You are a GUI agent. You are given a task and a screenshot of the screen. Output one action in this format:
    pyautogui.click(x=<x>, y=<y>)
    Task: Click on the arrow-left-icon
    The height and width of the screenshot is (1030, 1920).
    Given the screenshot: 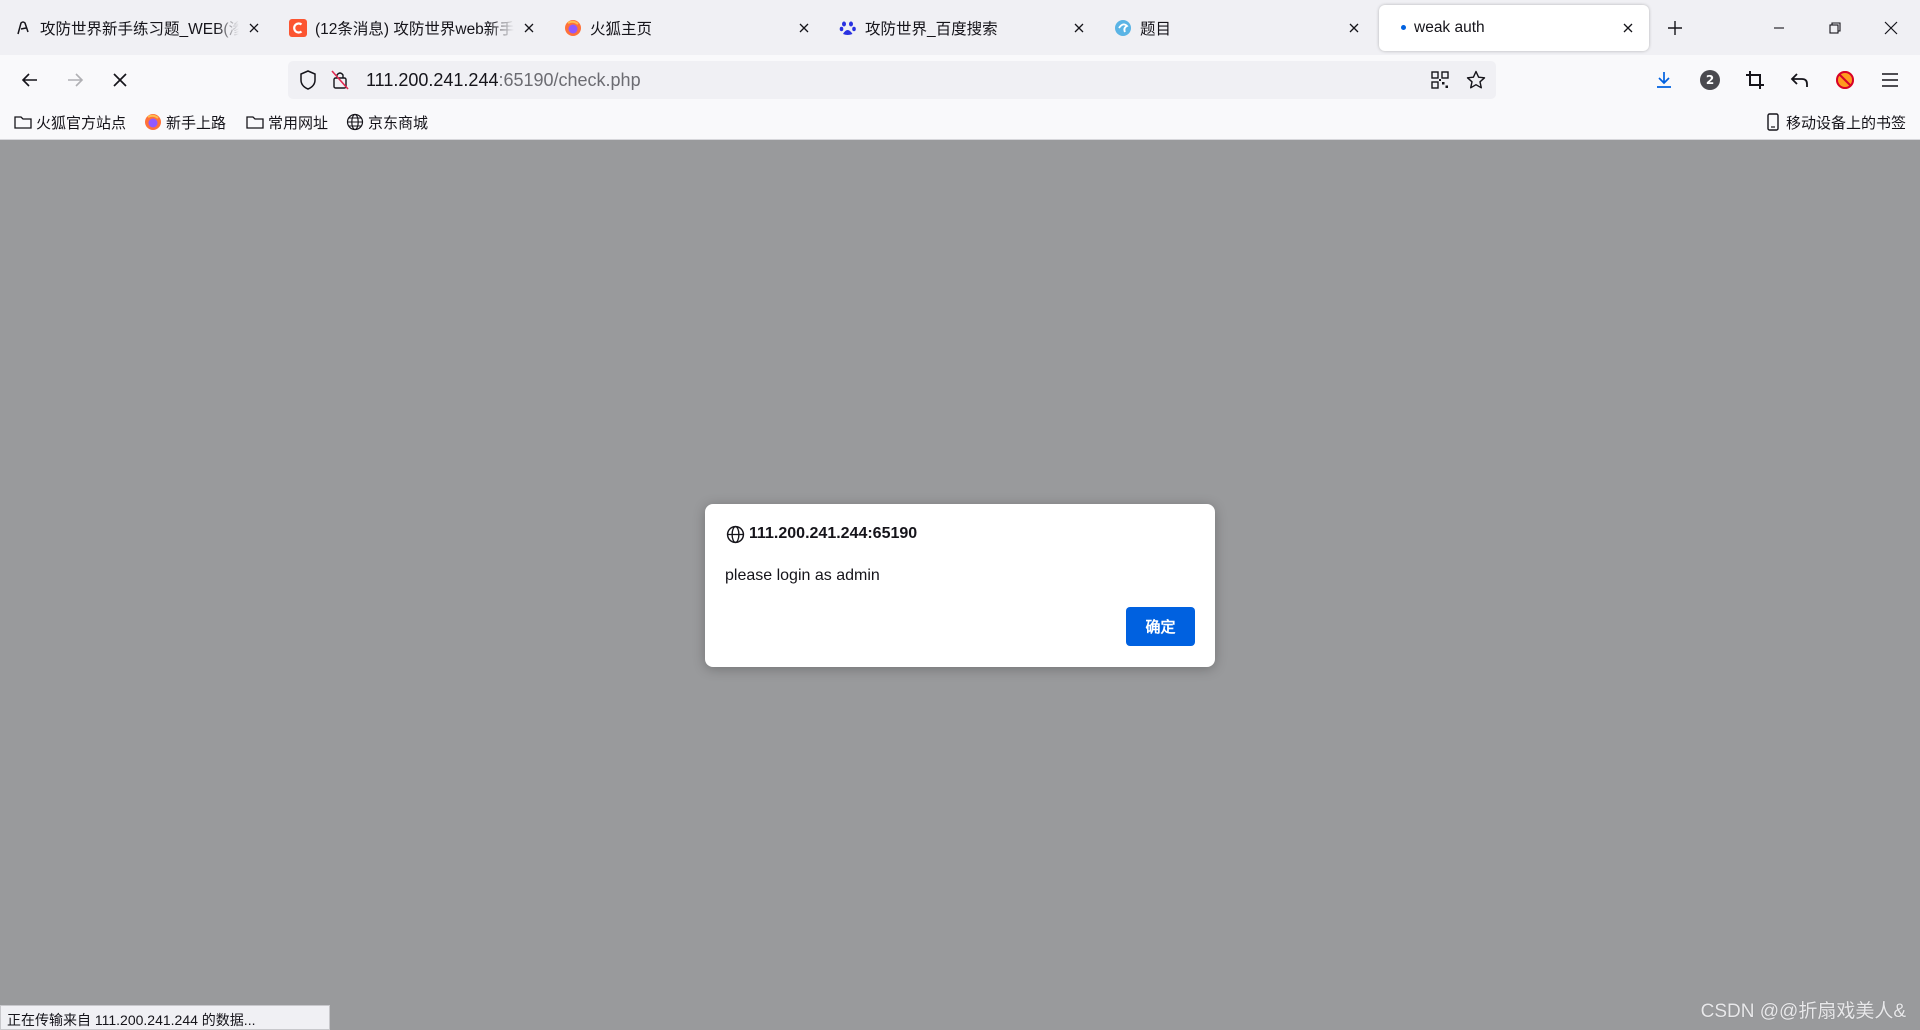 What is the action you would take?
    pyautogui.click(x=29, y=80)
    